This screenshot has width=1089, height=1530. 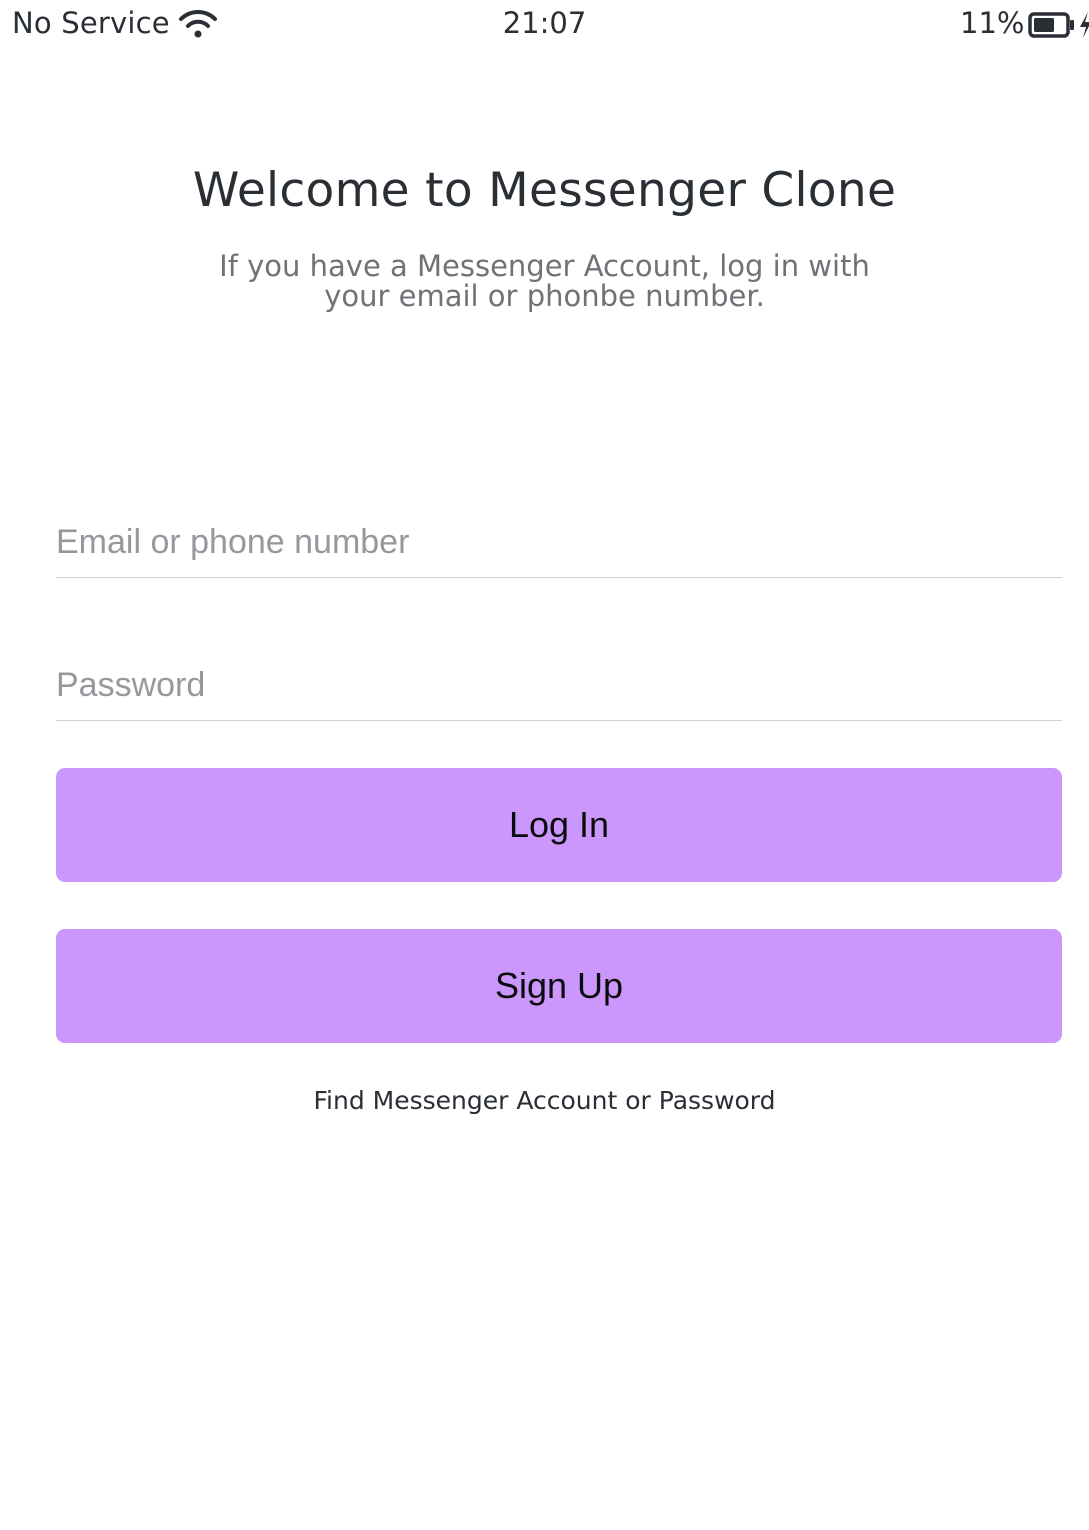 I want to click on status-bar: No Service 21:07 11%, so click(x=544, y=25).